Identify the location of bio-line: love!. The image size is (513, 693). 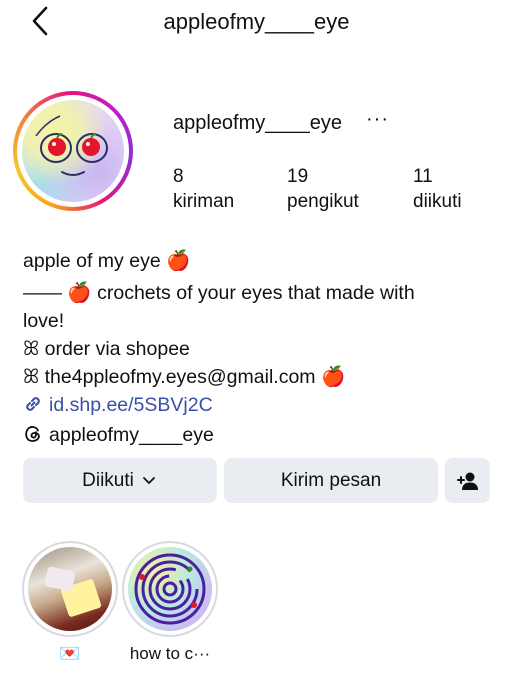
(44, 321).